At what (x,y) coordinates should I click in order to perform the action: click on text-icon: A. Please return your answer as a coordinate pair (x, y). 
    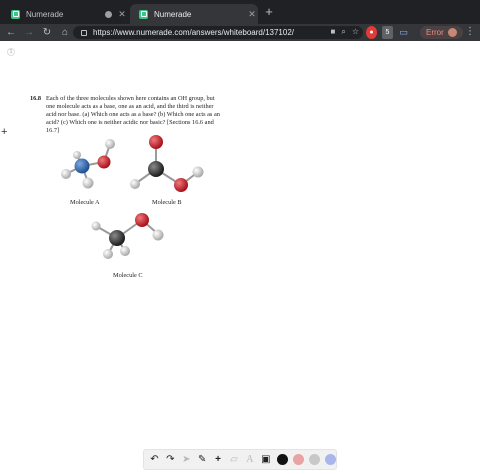
    Looking at the image, I should click on (249, 459).